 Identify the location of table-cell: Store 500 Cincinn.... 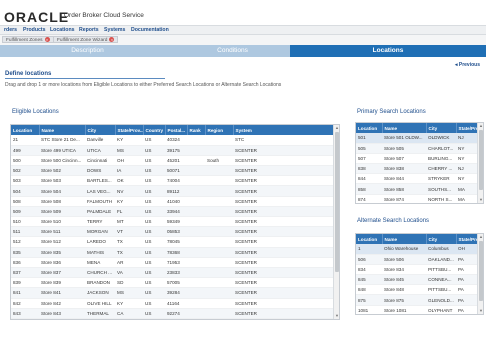
(62, 161).